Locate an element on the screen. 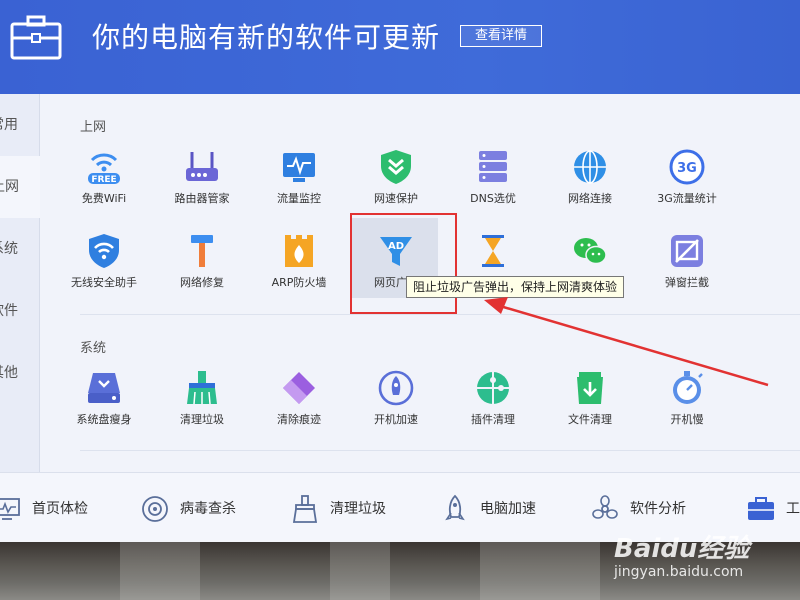 This screenshot has height=600, width=800. category-sidebar: 常用 上网 系统 软件 其他 is located at coordinates (20, 283).